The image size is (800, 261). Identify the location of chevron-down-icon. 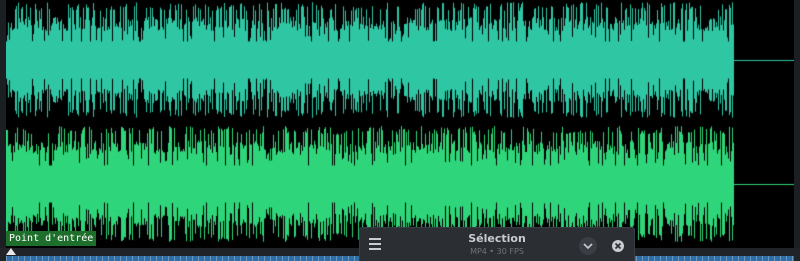
(588, 246).